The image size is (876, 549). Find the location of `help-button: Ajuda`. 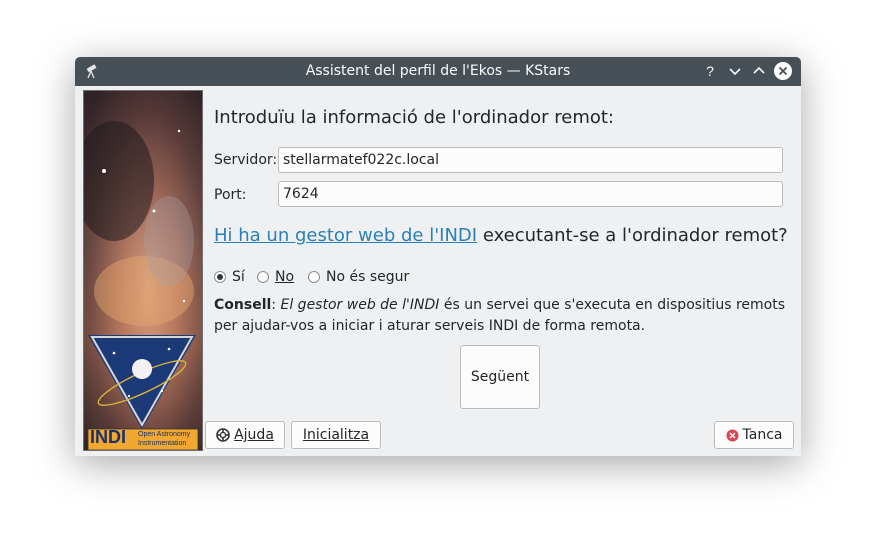

help-button: Ajuda is located at coordinates (245, 435).